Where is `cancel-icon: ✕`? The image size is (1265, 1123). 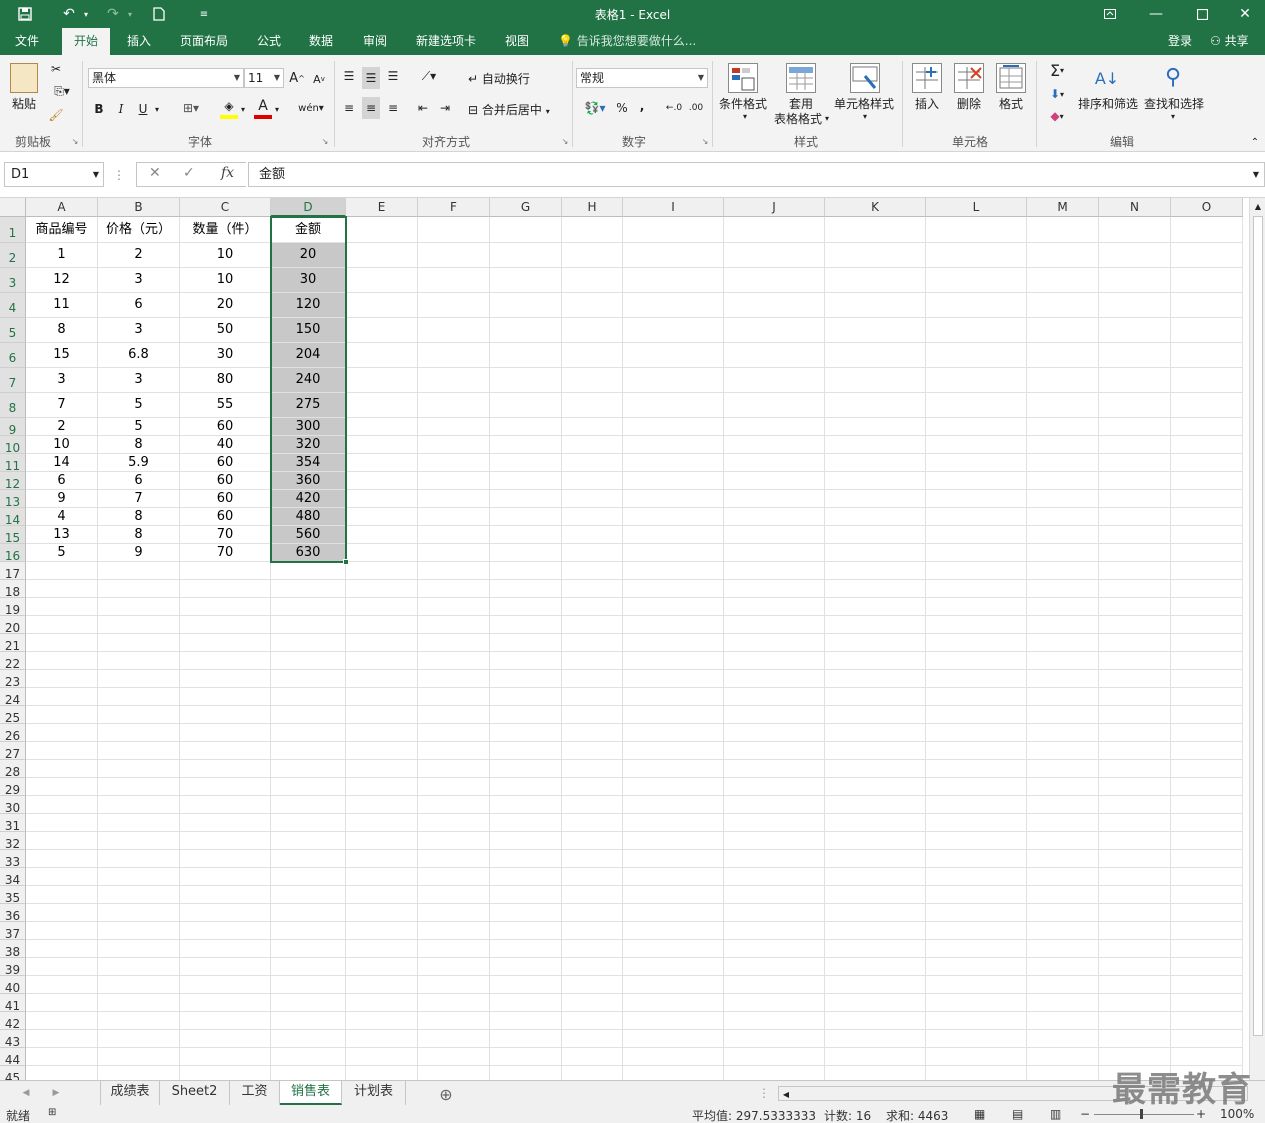 cancel-icon: ✕ is located at coordinates (155, 173).